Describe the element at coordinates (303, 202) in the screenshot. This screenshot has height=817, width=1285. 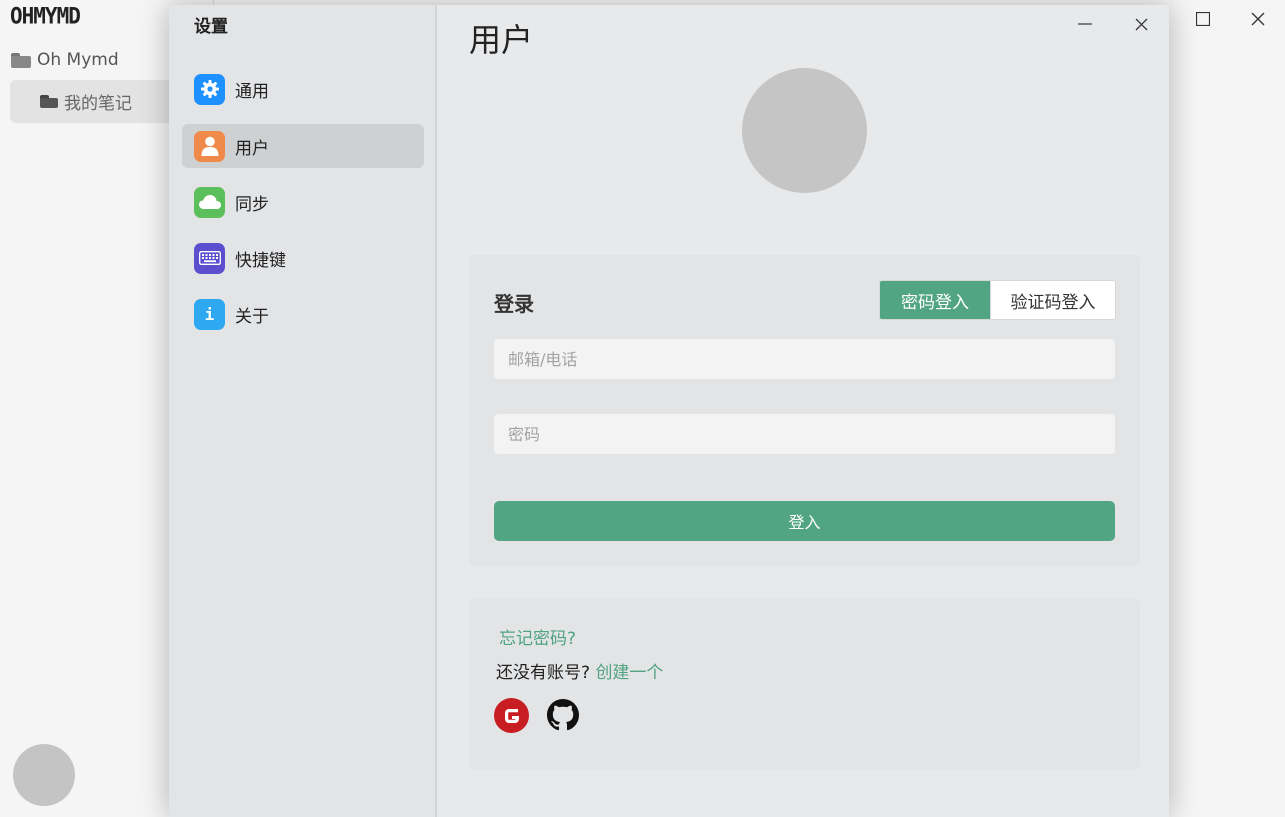
I see `nav-item-sync: 同步` at that location.